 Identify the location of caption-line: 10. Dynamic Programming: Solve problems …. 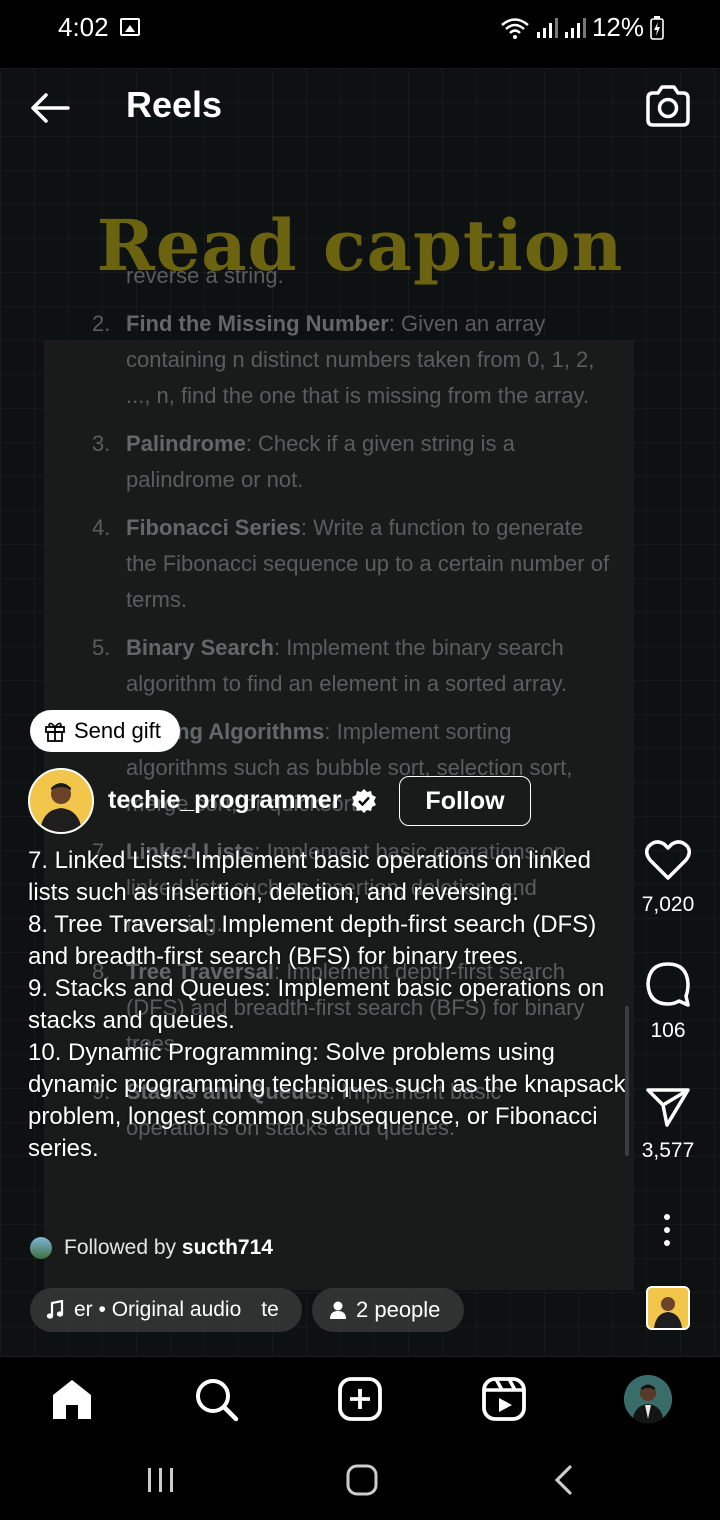
(327, 1100).